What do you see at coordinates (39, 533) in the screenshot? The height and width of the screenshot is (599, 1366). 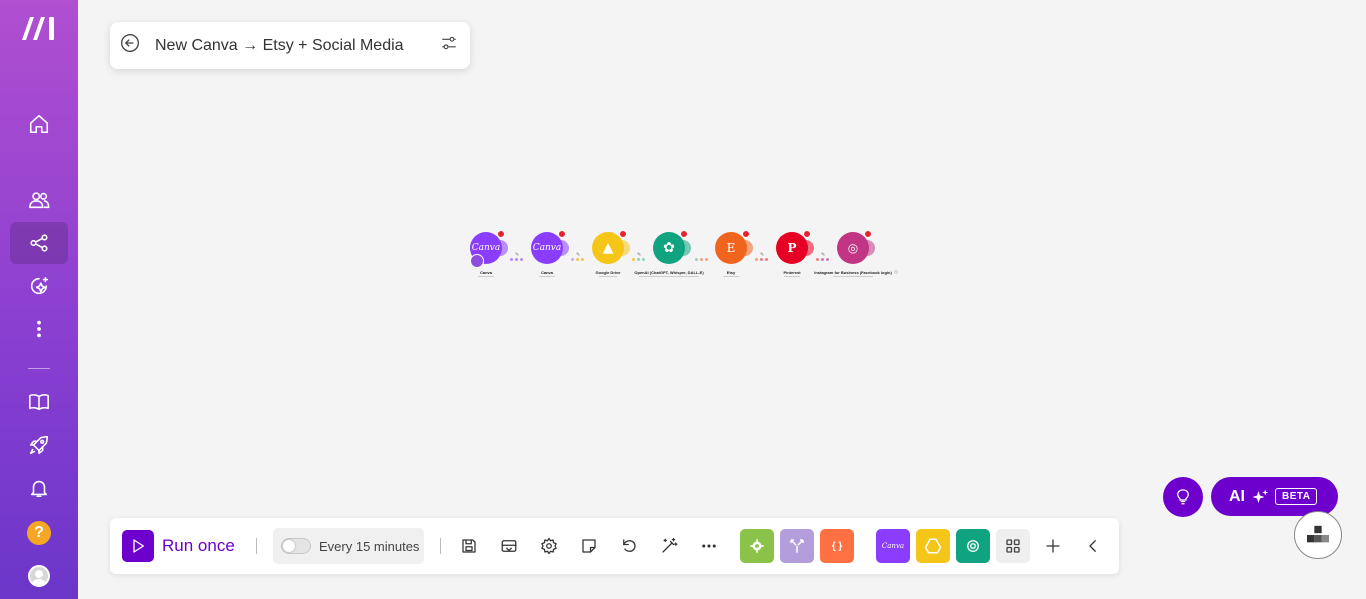 I see `sidebar-item-help: ?` at bounding box center [39, 533].